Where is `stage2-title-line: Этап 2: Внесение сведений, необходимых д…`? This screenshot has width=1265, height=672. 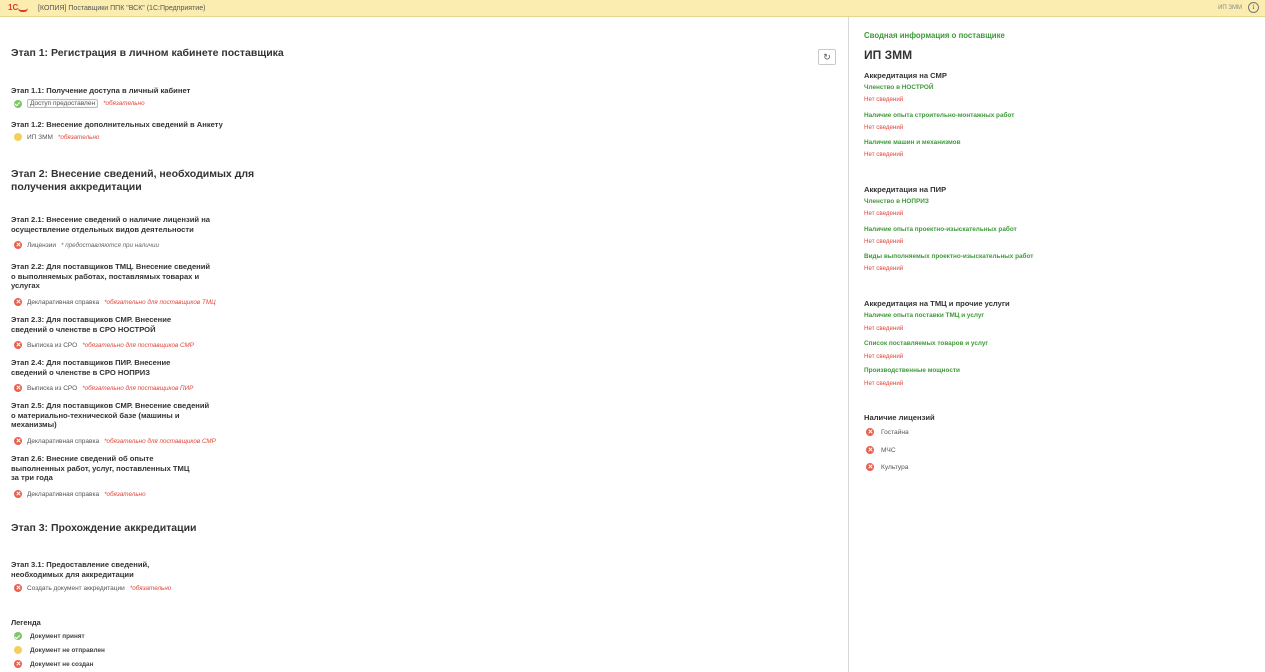 stage2-title-line: Этап 2: Внесение сведений, необходимых д… is located at coordinates (133, 174).